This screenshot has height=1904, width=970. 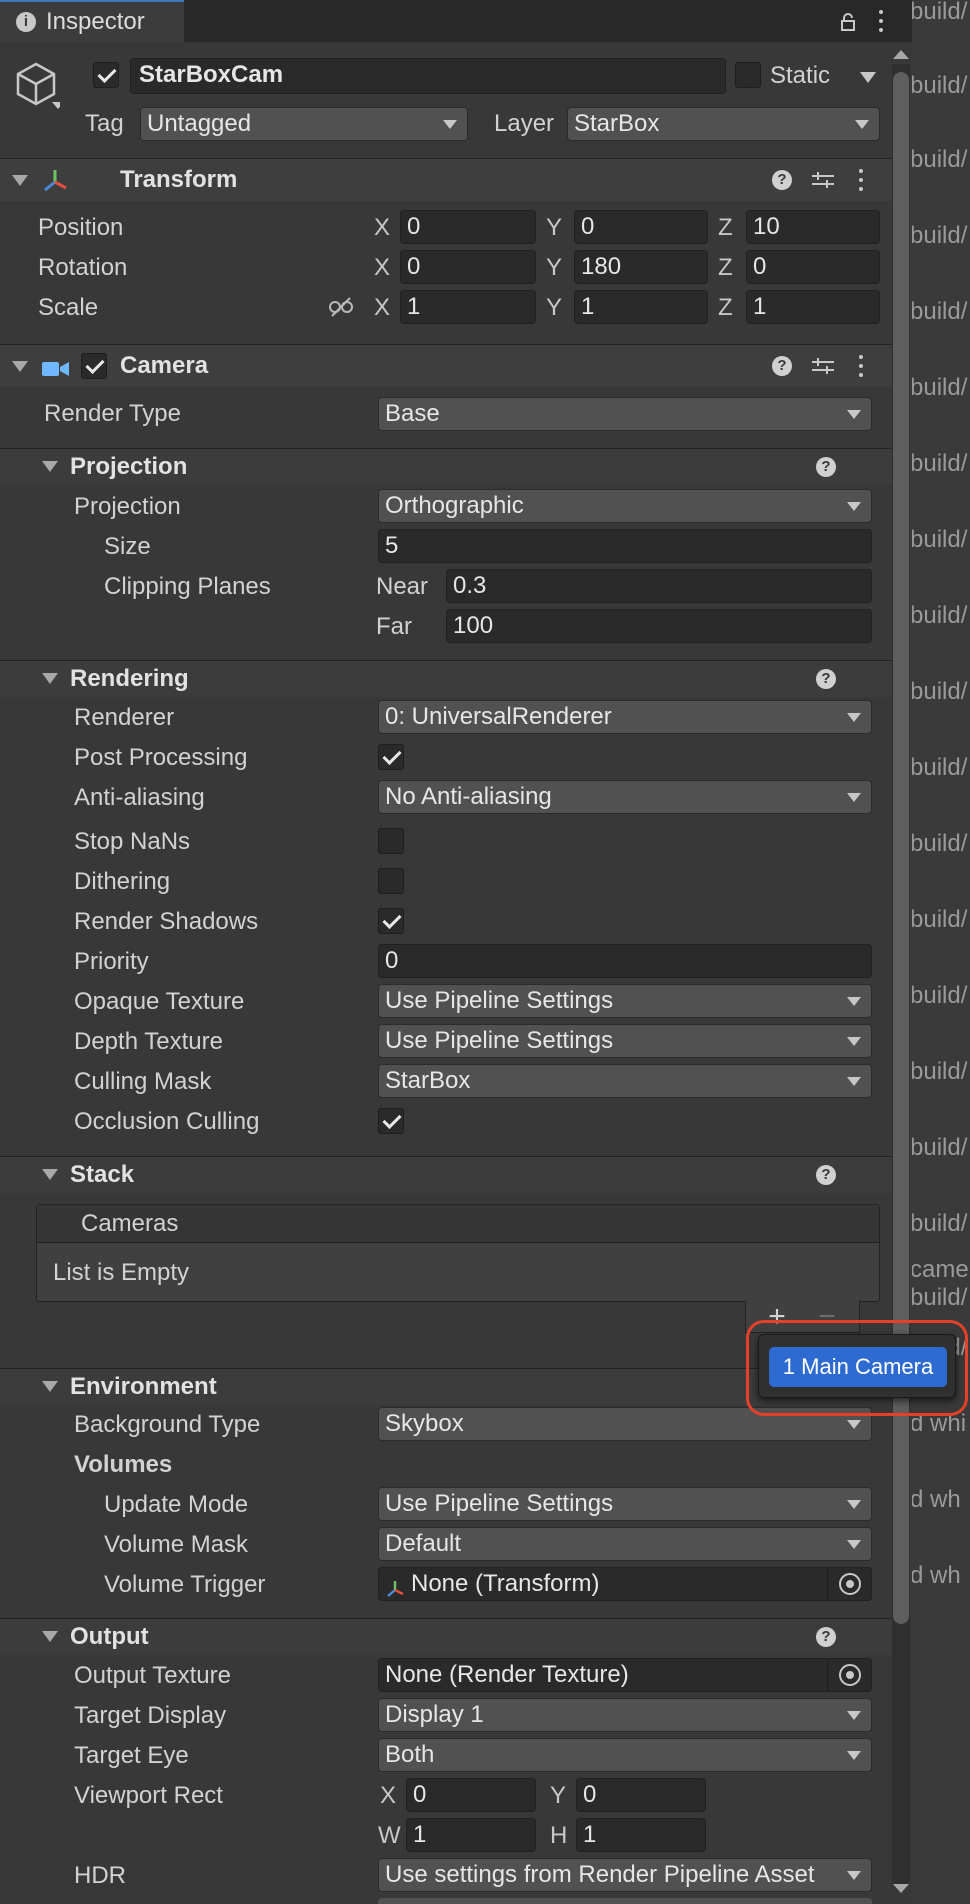 I want to click on far-field: 100, so click(x=659, y=626).